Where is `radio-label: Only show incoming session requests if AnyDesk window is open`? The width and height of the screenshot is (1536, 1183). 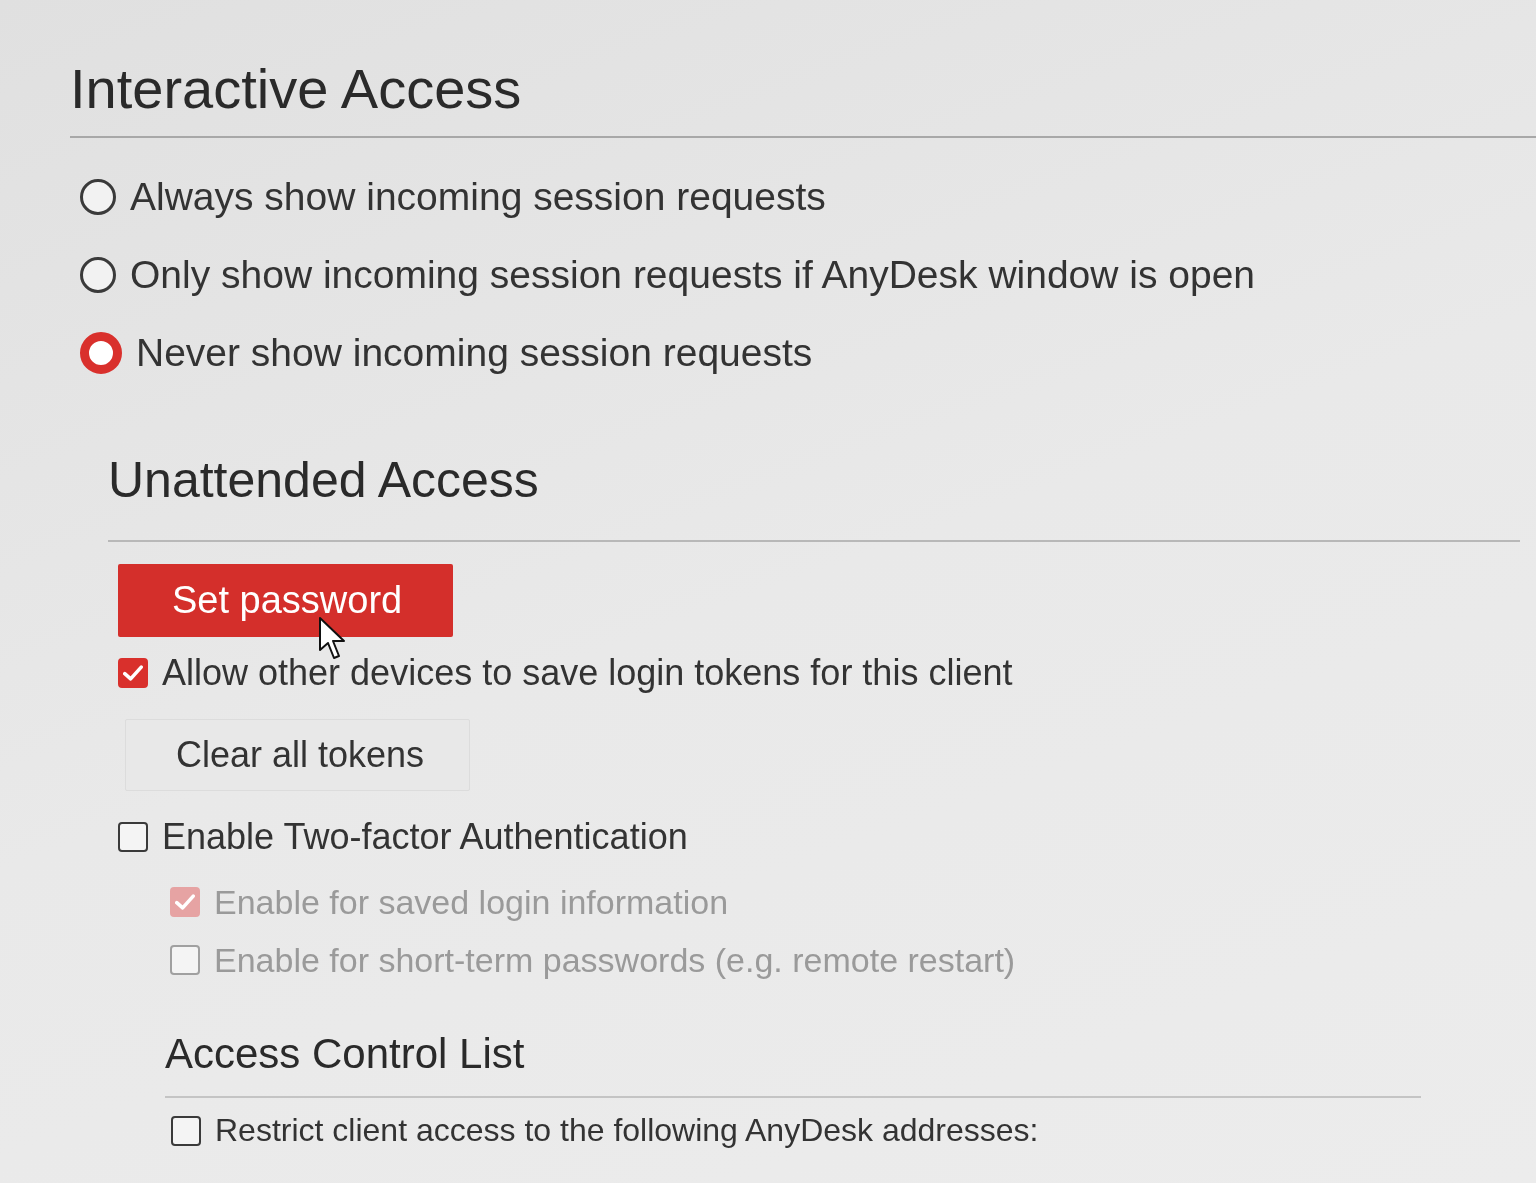 radio-label: Only show incoming session requests if AnyDesk window is open is located at coordinates (693, 275).